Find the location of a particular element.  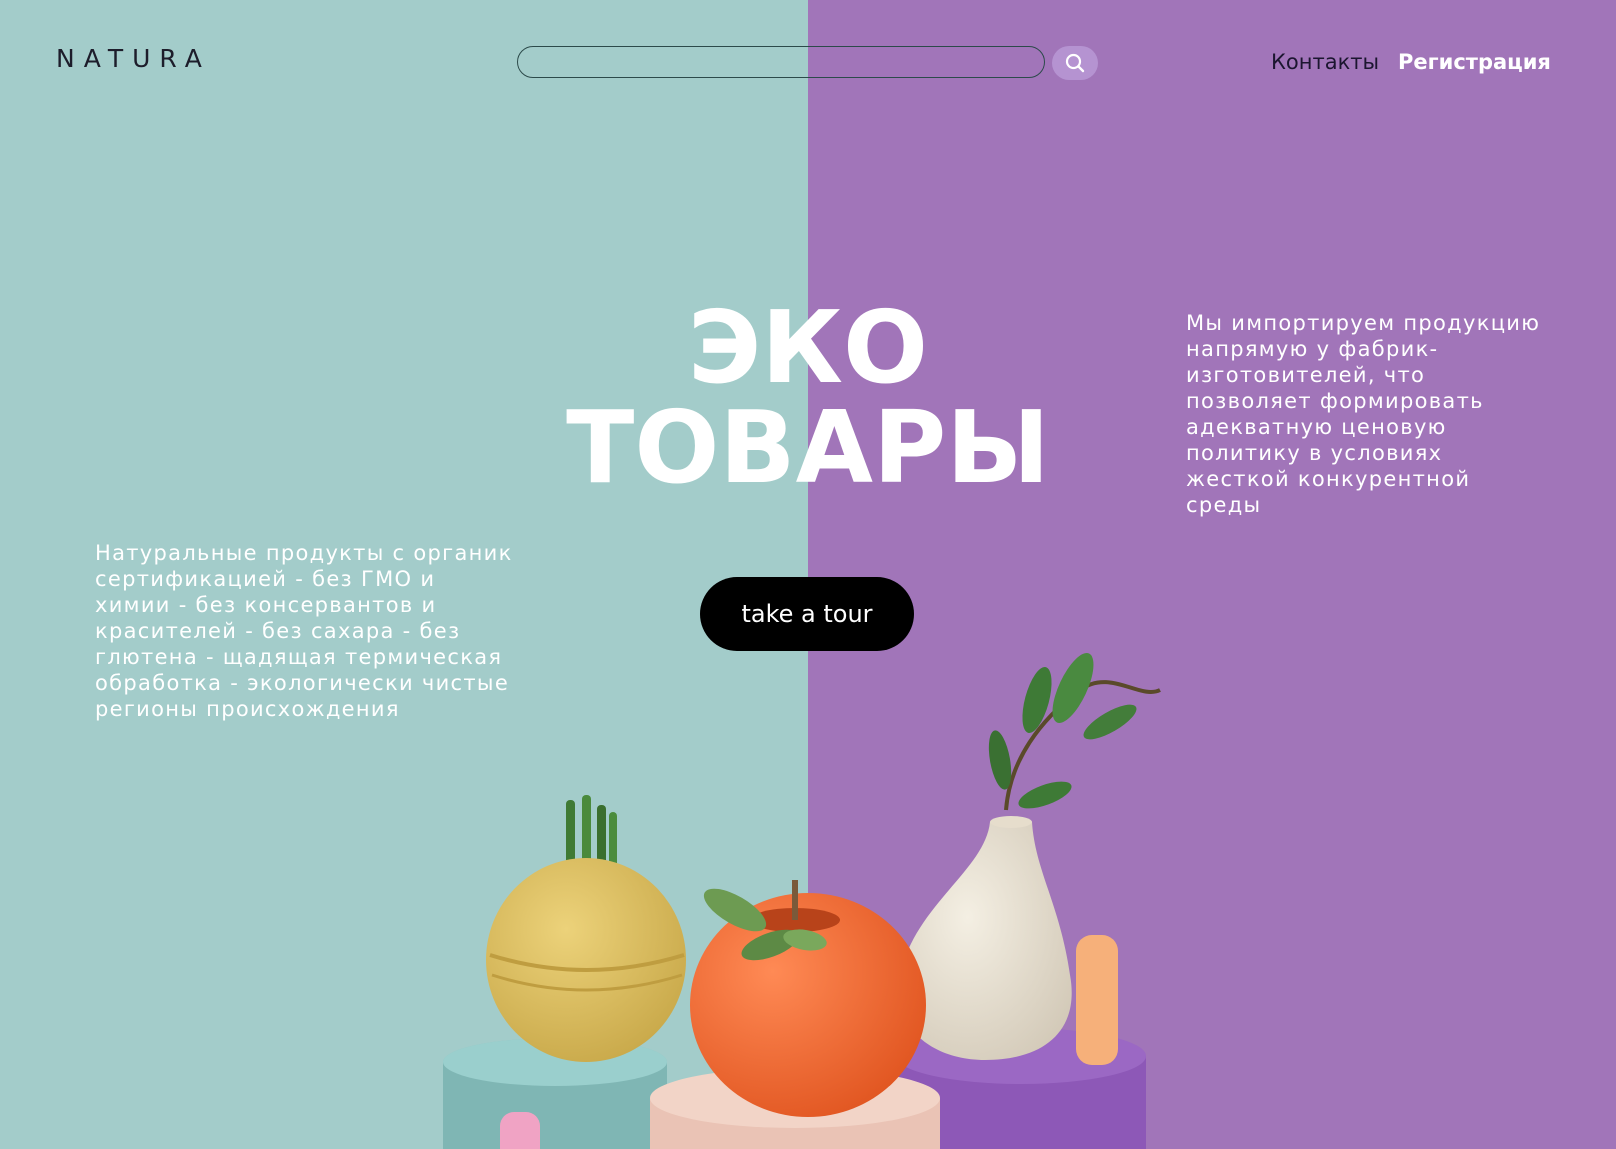

search-icon is located at coordinates (1075, 63).